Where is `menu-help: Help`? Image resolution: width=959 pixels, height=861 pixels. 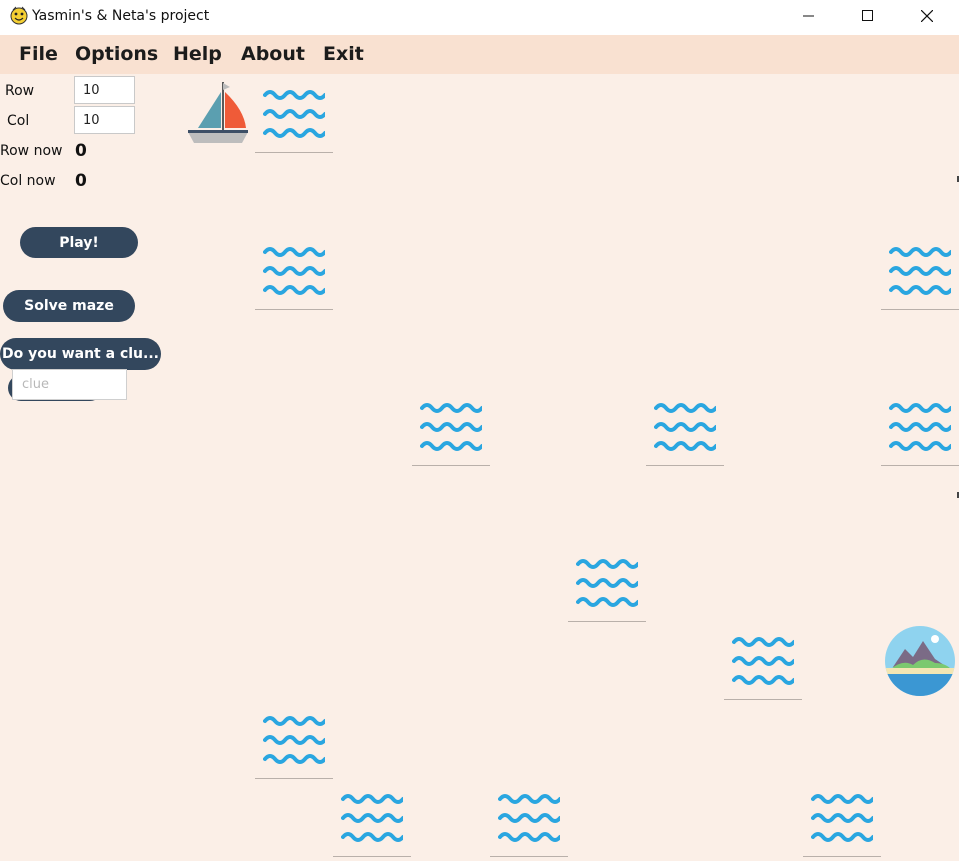
menu-help: Help is located at coordinates (197, 54).